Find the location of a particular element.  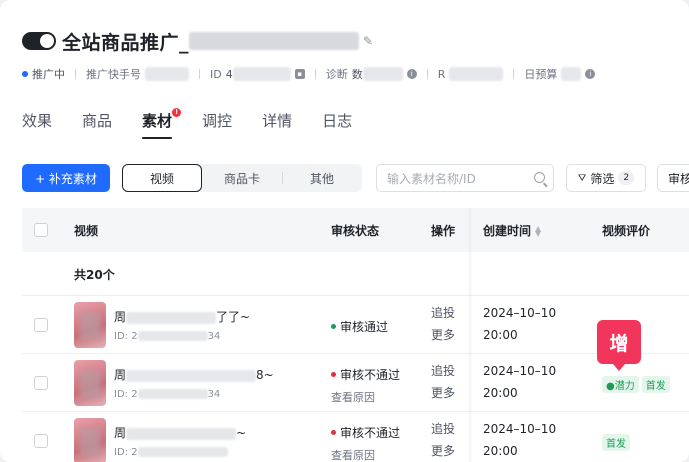

potential-tag: ●潜力 is located at coordinates (620, 384).